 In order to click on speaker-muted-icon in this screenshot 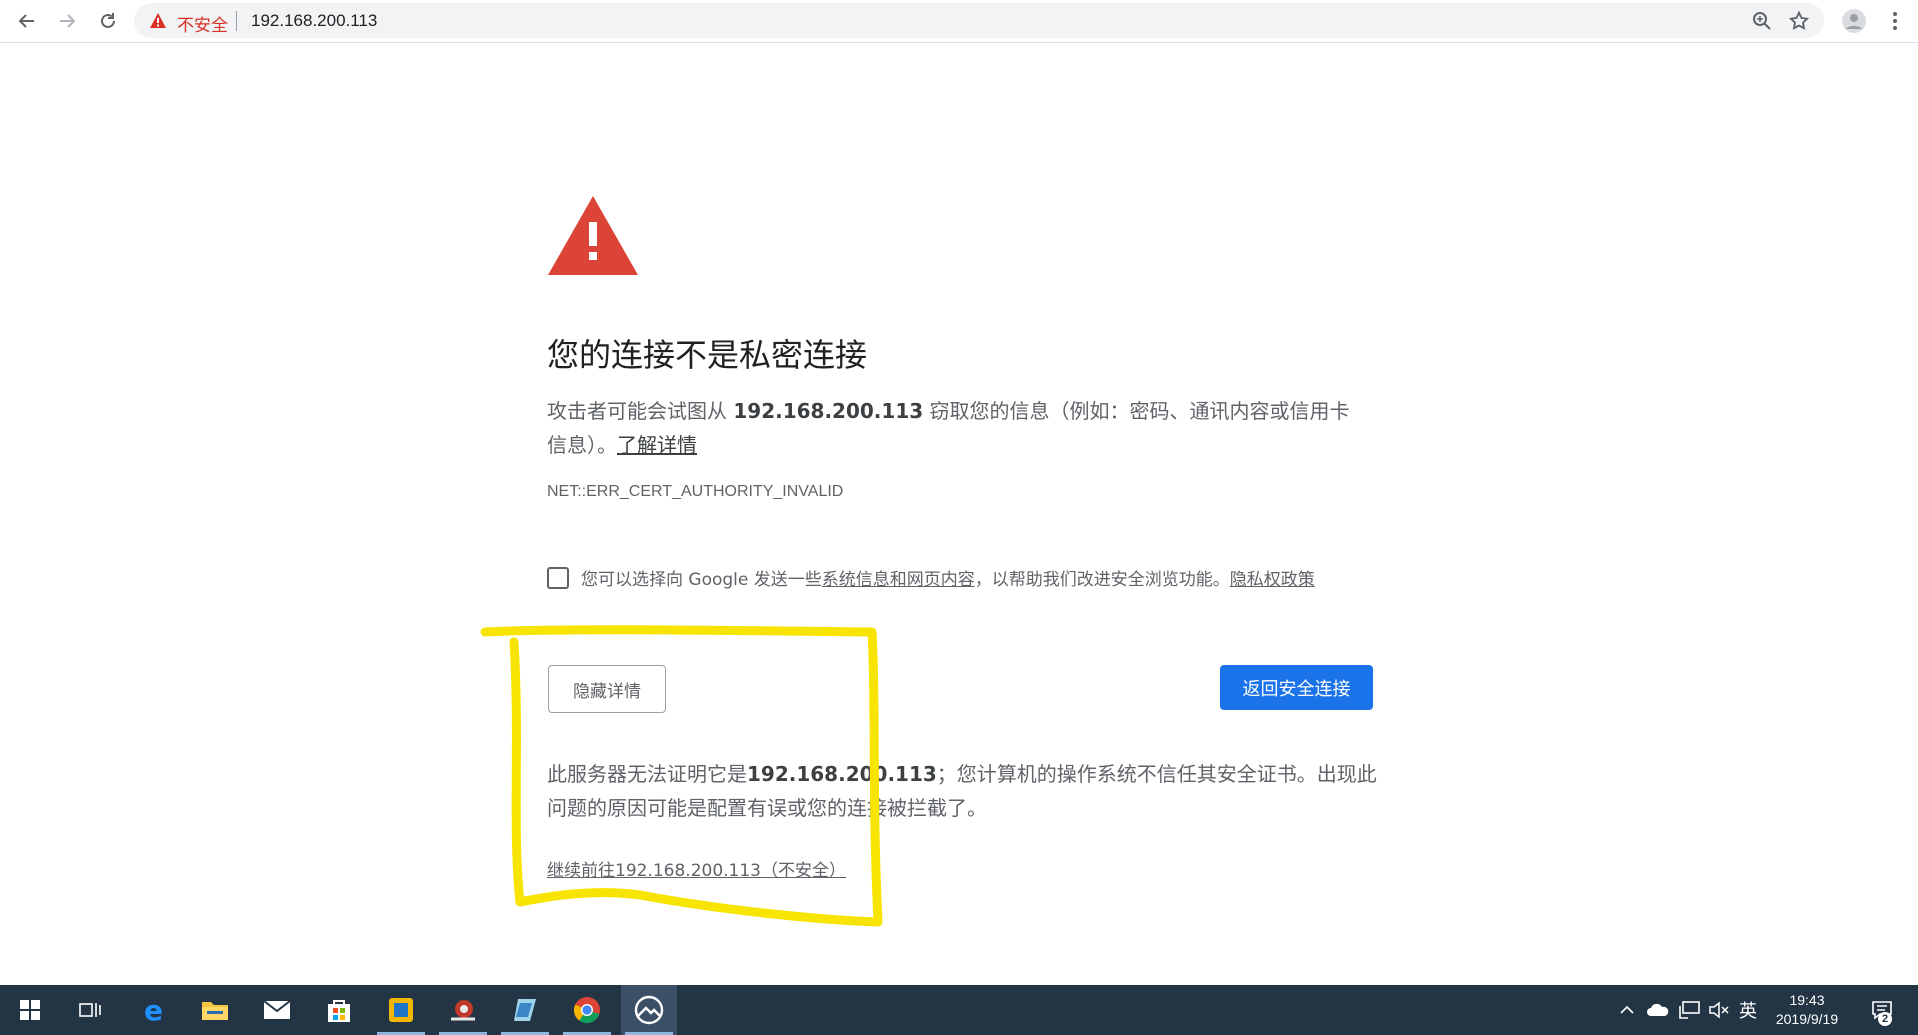, I will do `click(1719, 1010)`.